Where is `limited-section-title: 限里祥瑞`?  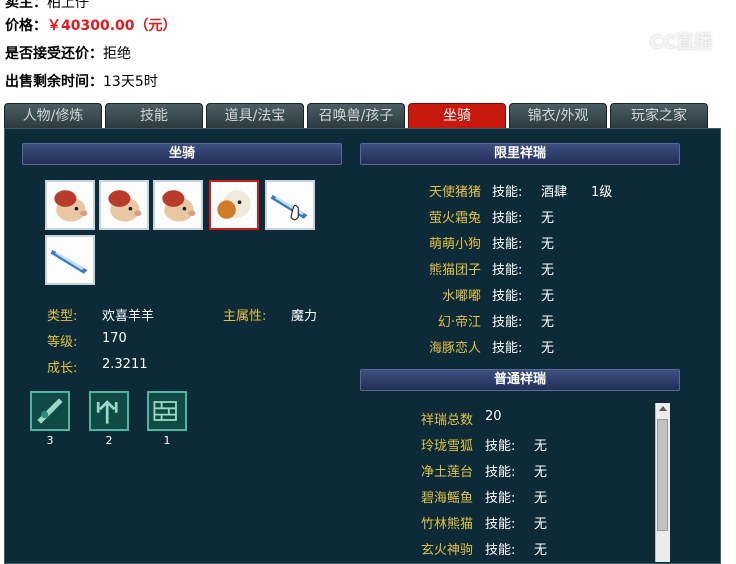
limited-section-title: 限里祥瑞 is located at coordinates (520, 154).